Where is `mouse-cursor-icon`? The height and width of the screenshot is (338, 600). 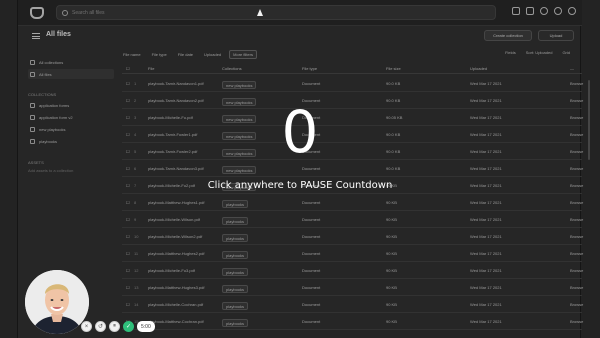
mouse-cursor-icon is located at coordinates (260, 12).